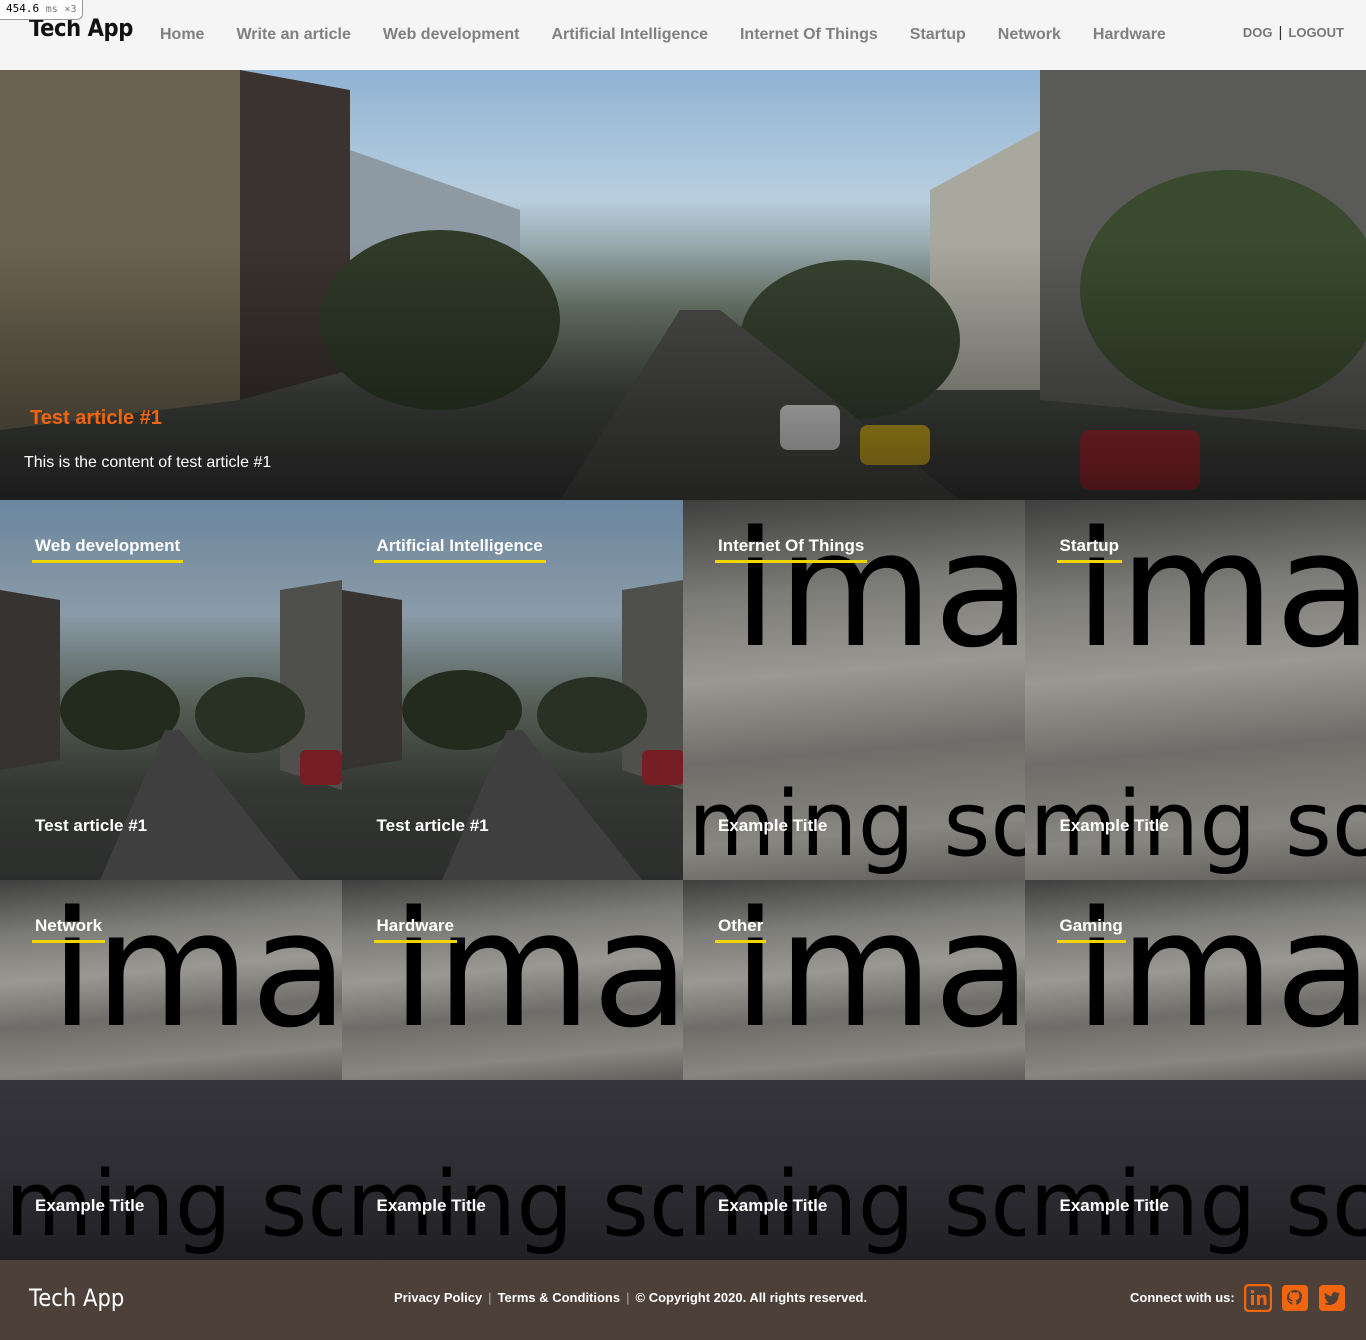 The width and height of the screenshot is (1366, 1340). What do you see at coordinates (512, 1170) in the screenshot?
I see `tile-hardware-lower: ming soming so Example Title` at bounding box center [512, 1170].